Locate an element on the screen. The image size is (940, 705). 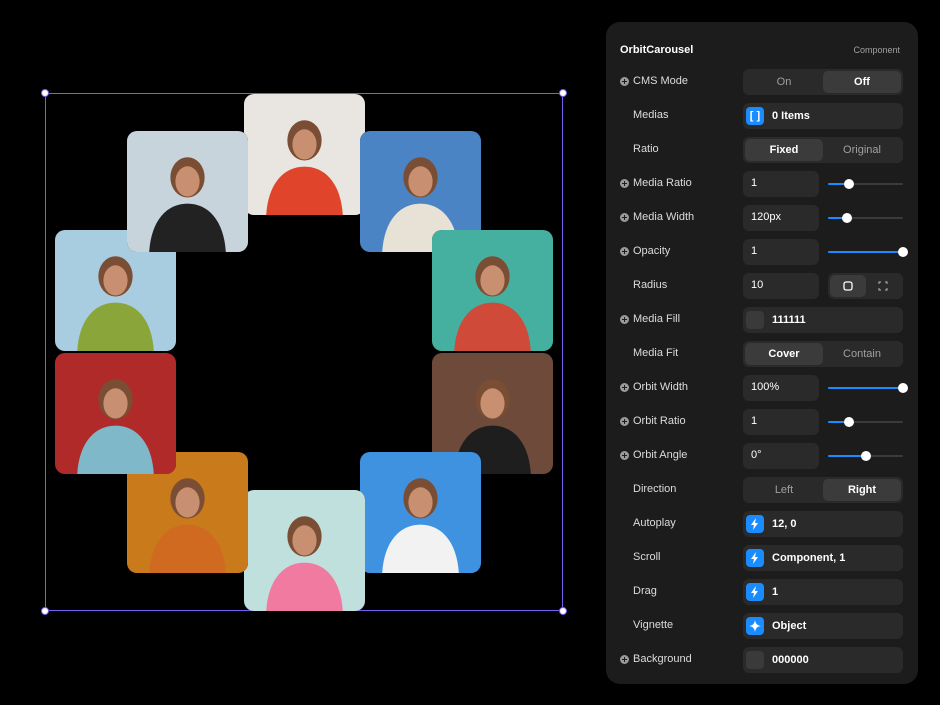
resize-handle-top-right is located at coordinates (563, 93).